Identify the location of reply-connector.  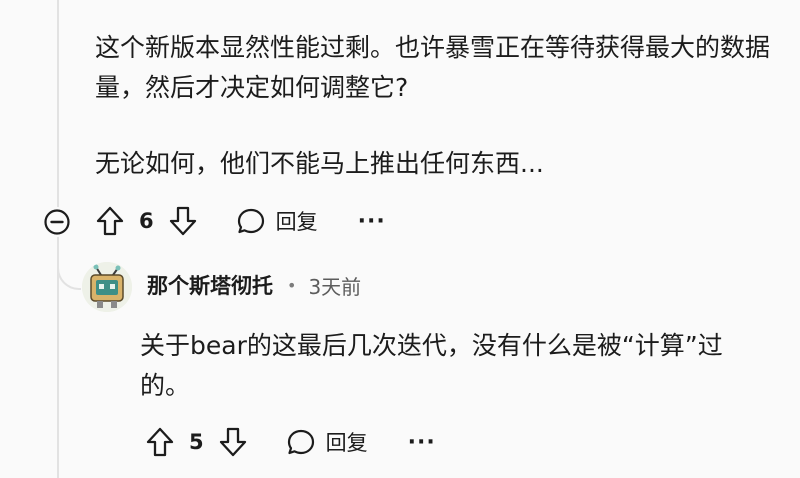
(69, 270).